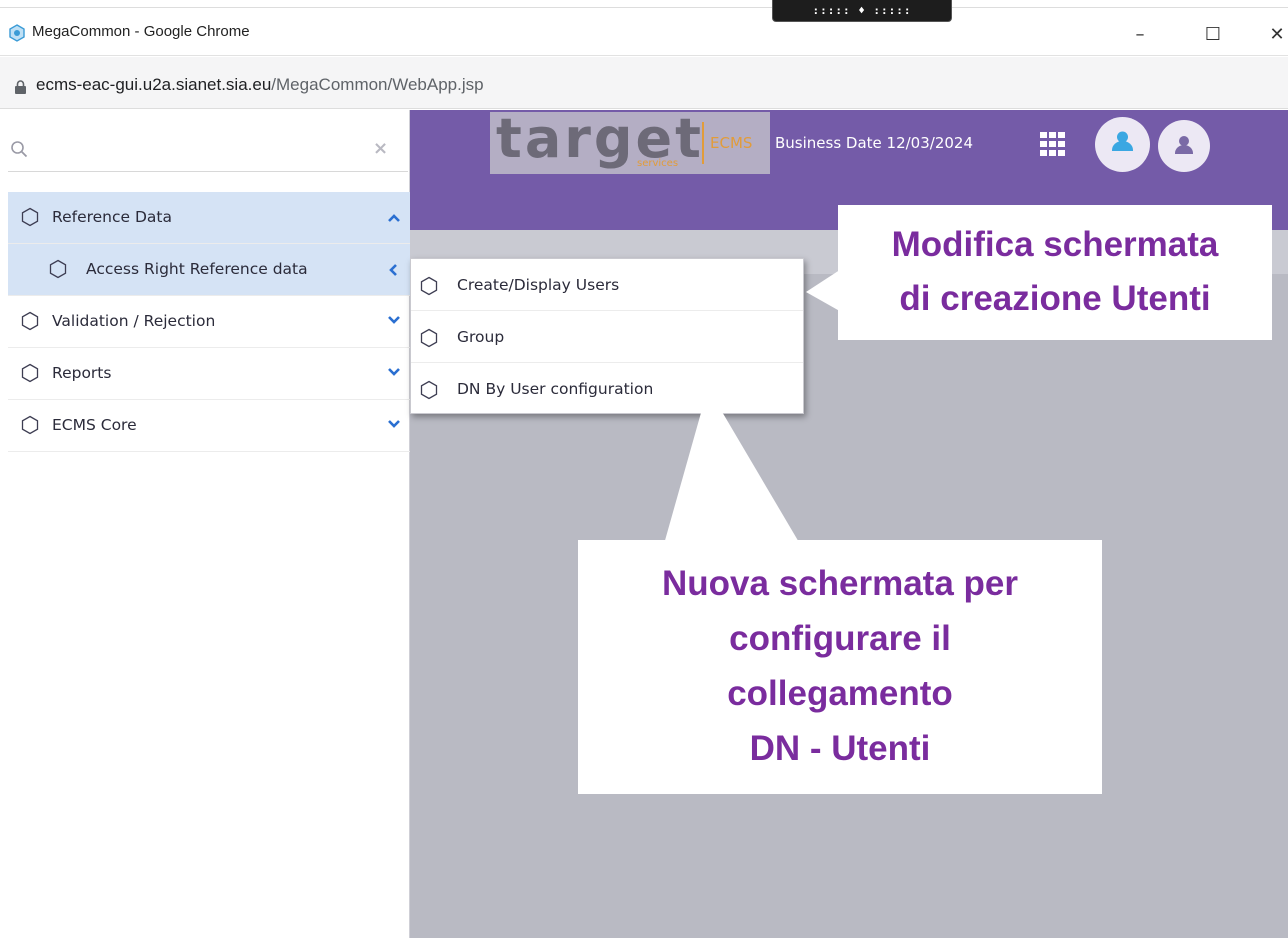 Image resolution: width=1288 pixels, height=938 pixels. Describe the element at coordinates (481, 337) in the screenshot. I see `submenu-item-label: Group` at that location.